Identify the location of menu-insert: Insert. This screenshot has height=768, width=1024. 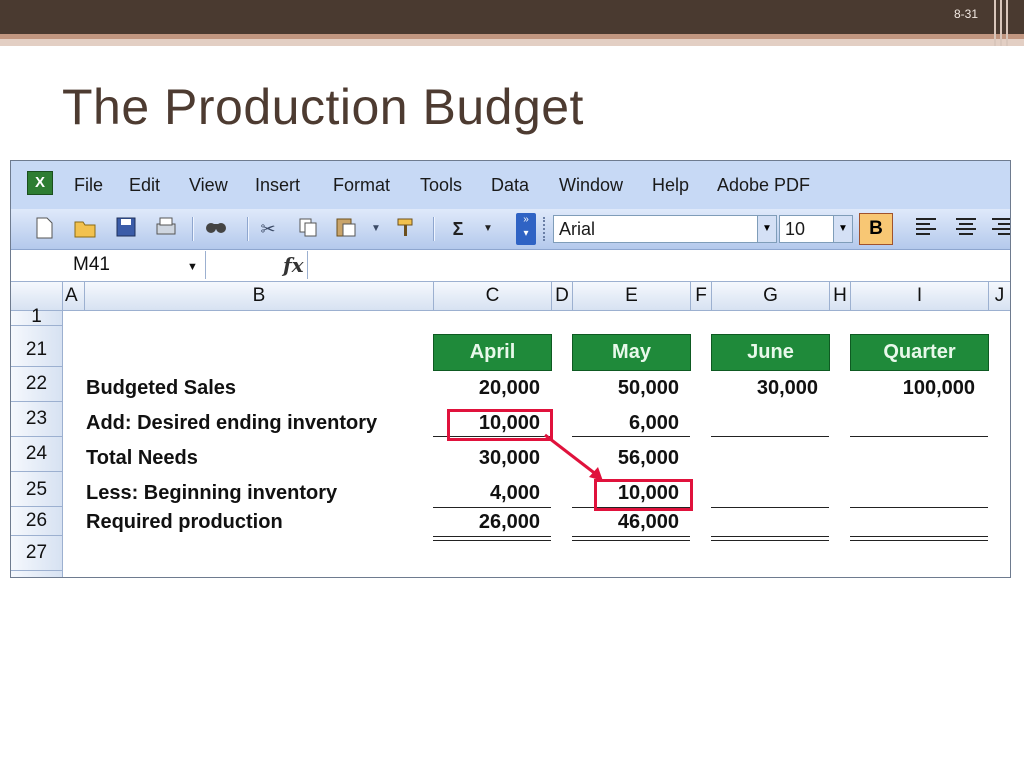
(277, 185).